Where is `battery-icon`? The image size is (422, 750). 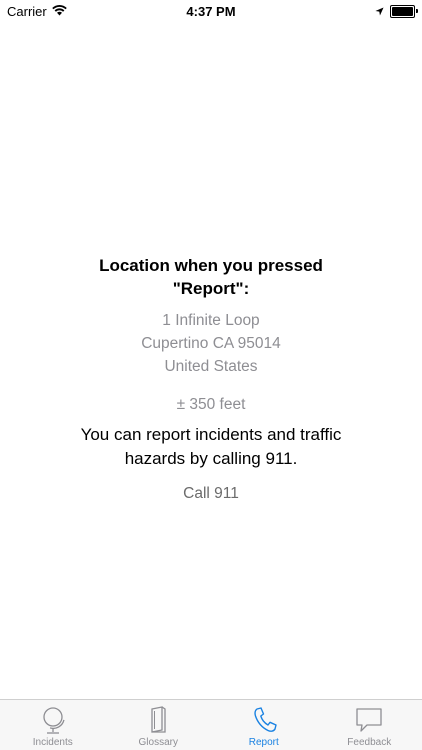
battery-icon is located at coordinates (404, 11).